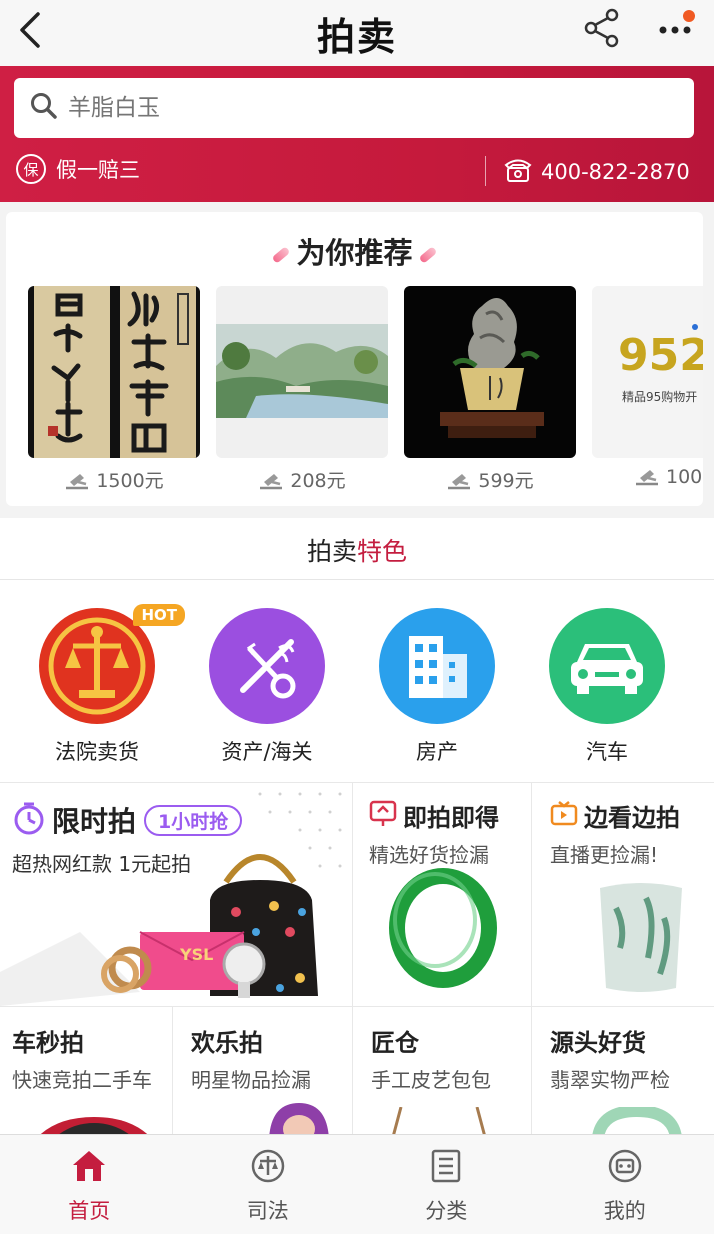 This screenshot has width=714, height=1234. I want to click on profile-icon, so click(625, 1168).